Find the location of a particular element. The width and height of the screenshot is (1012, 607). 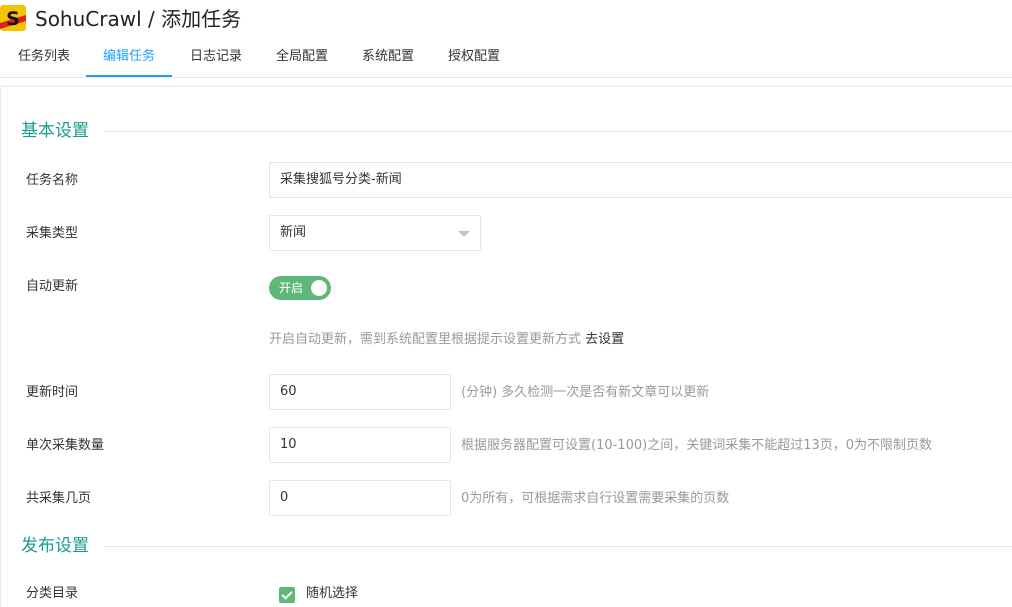

crawl-type-value: 新闻 is located at coordinates (293, 232).